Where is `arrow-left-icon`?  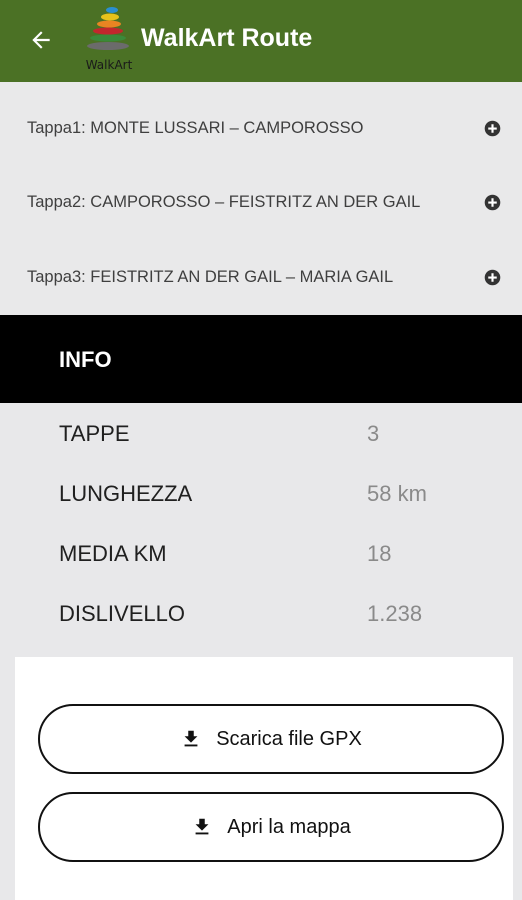 arrow-left-icon is located at coordinates (41, 40).